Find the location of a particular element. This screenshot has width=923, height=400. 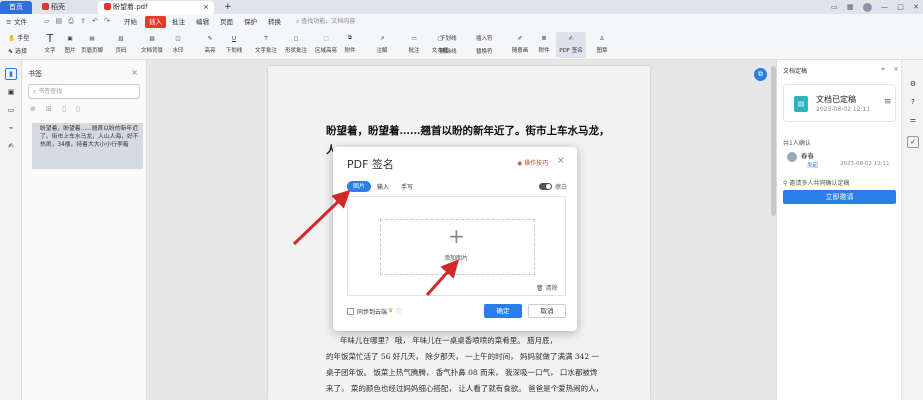

arrow-to-add-image is located at coordinates (442, 278).